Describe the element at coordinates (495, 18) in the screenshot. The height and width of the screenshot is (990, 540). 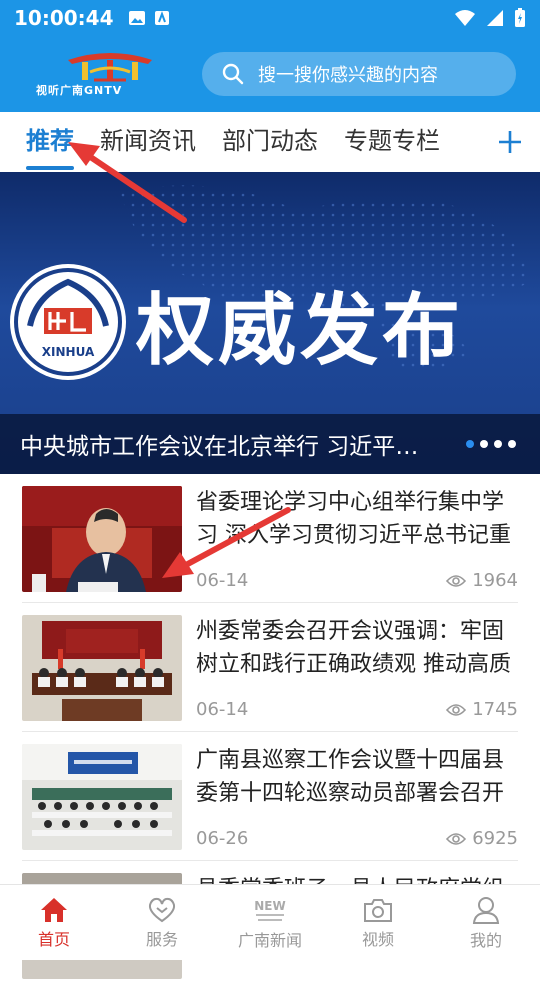
I see `signal-icon` at that location.